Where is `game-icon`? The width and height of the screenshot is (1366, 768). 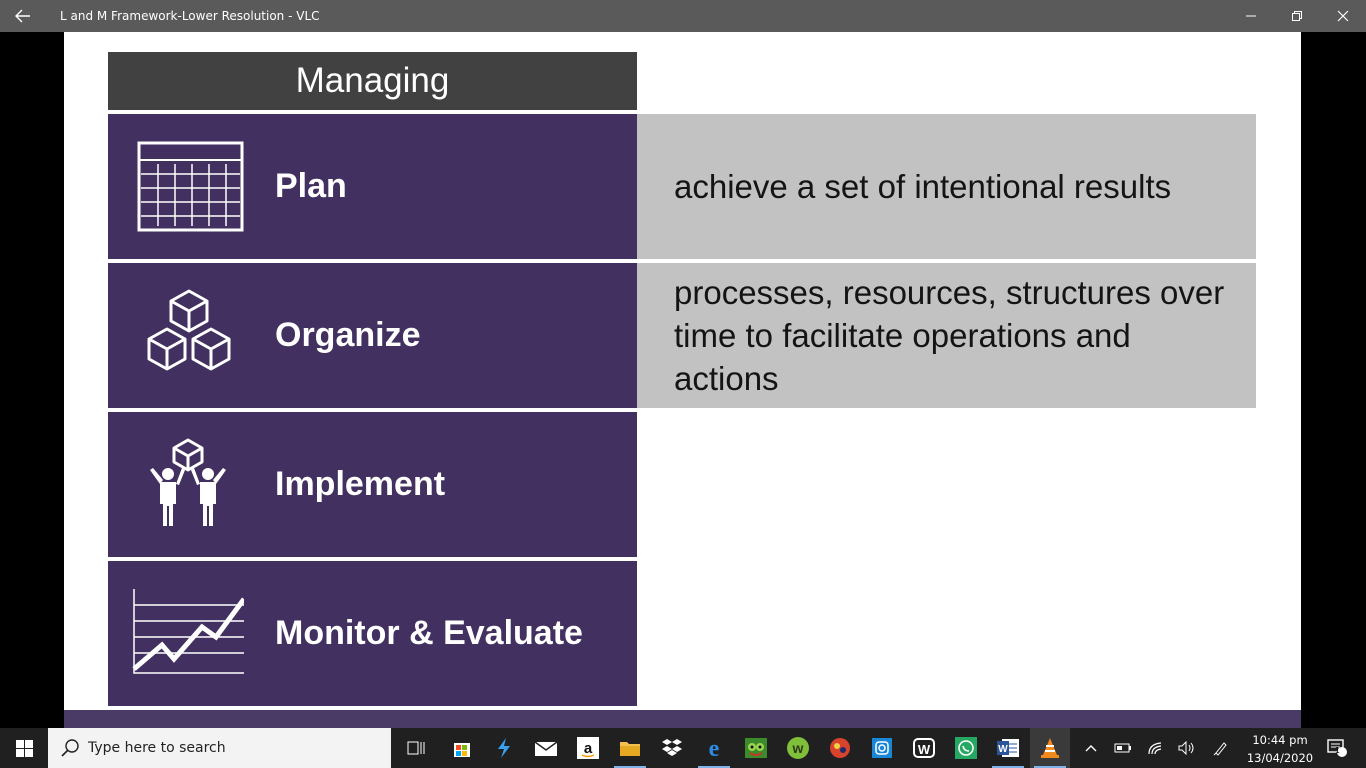
game-icon is located at coordinates (756, 748).